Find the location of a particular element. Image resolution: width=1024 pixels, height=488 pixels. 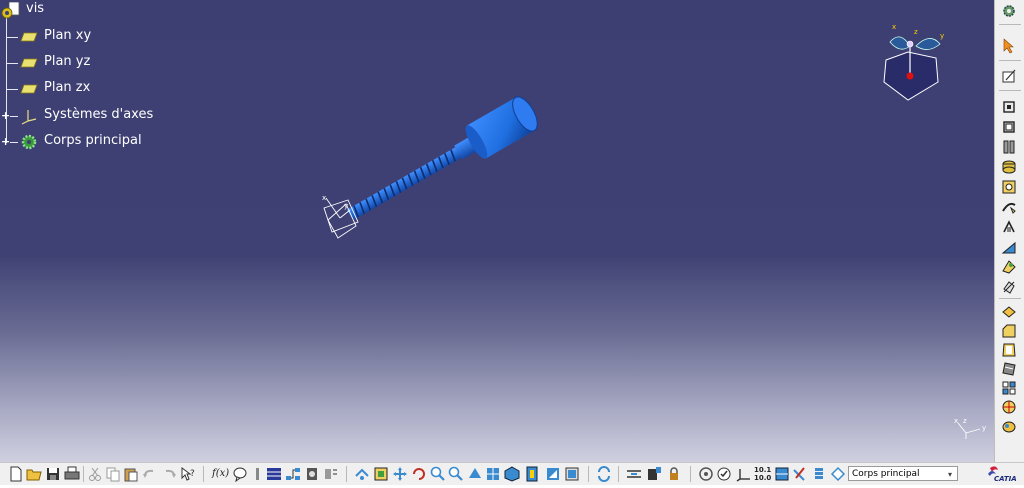

tree-item-label: Plan zx is located at coordinates (67, 87).